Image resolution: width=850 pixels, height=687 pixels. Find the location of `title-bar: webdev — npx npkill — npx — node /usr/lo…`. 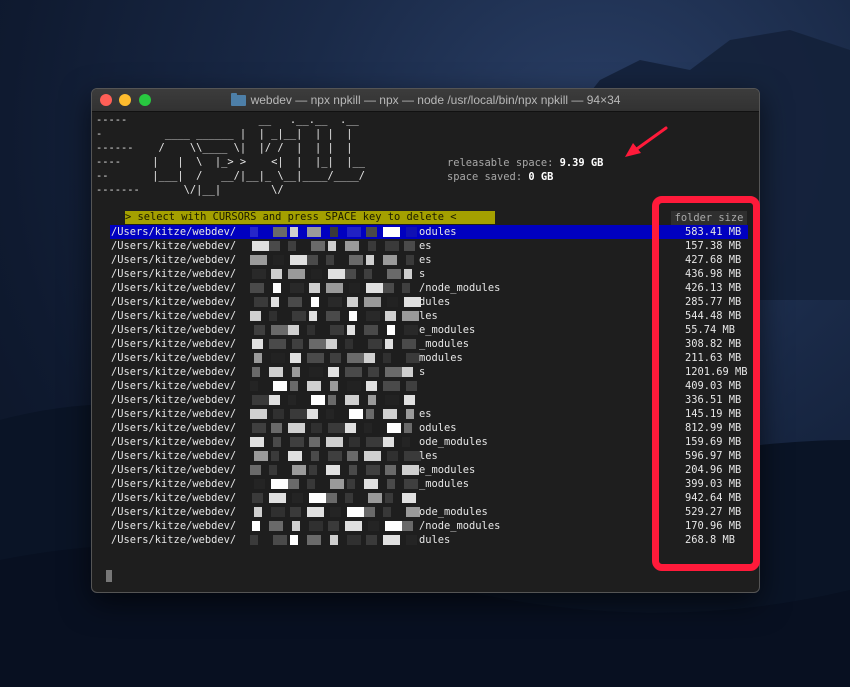

title-bar: webdev — npx npkill — npx — node /usr/lo… is located at coordinates (425, 100).